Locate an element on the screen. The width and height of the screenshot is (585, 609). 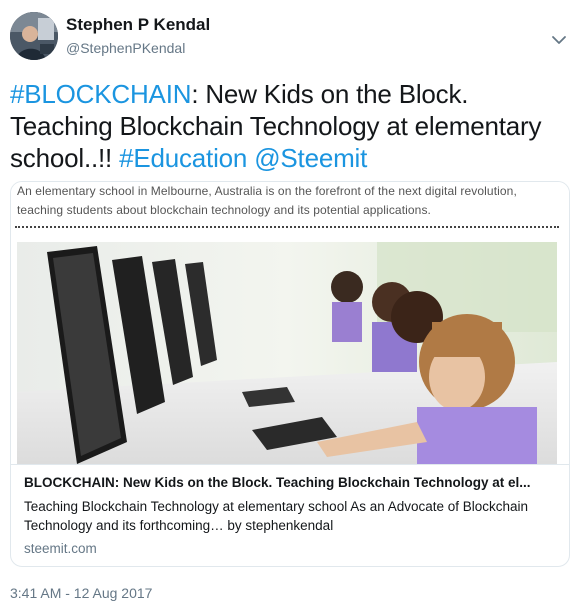
author-handle: @StephenPKendal is located at coordinates (125, 48).